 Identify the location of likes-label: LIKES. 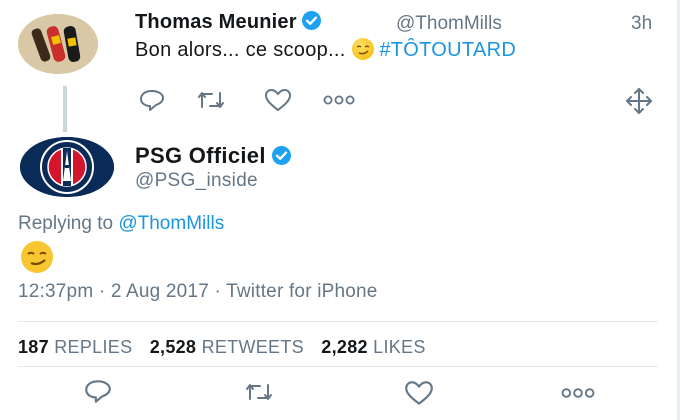
(399, 347).